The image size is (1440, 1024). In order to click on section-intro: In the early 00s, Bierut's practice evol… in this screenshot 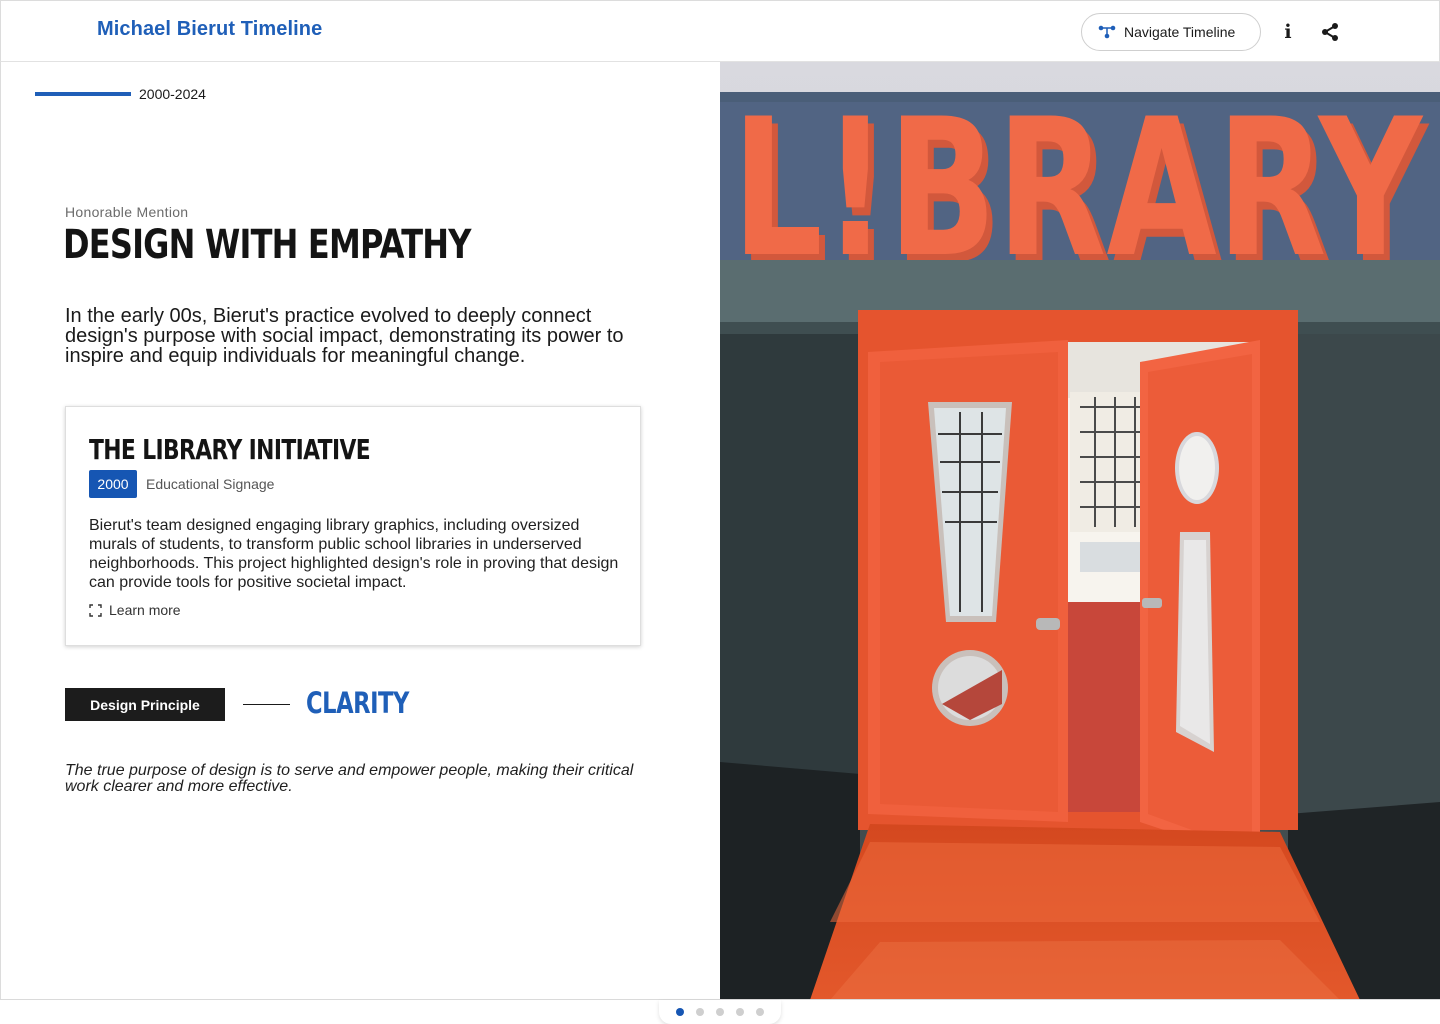, I will do `click(344, 336)`.